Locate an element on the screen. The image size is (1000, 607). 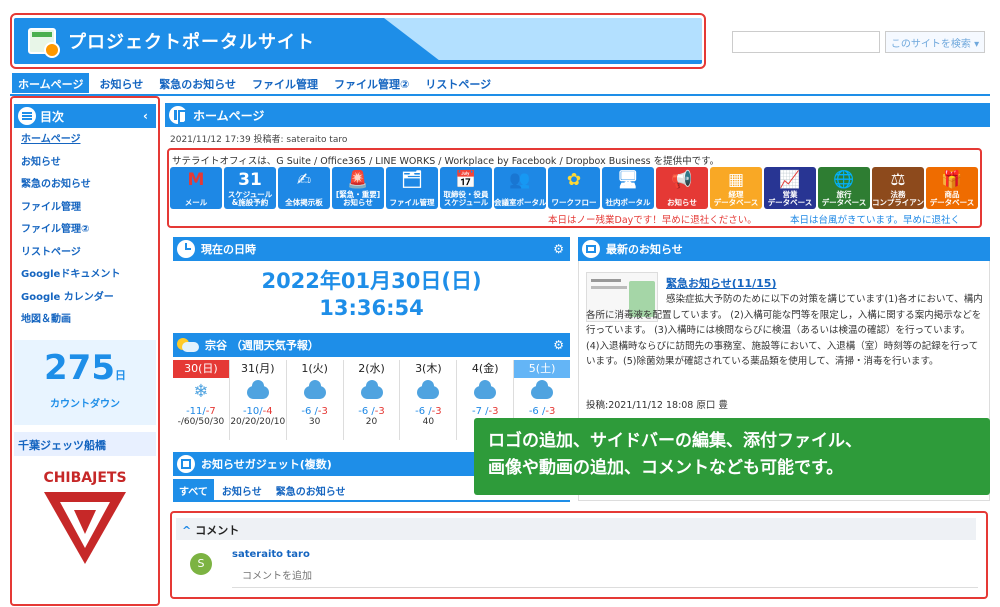
cloud-icon is located at coordinates (315, 392).